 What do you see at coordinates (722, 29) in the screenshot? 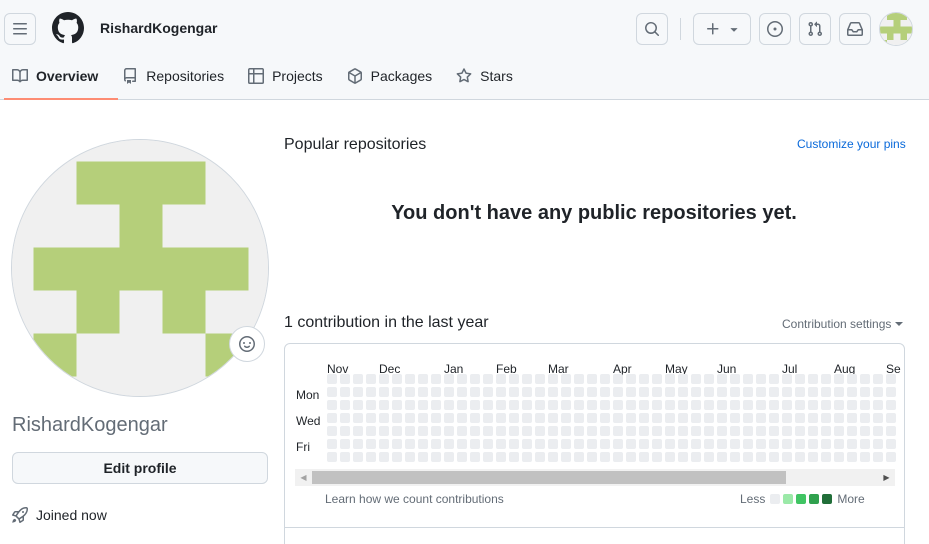
I see `create-new-button` at bounding box center [722, 29].